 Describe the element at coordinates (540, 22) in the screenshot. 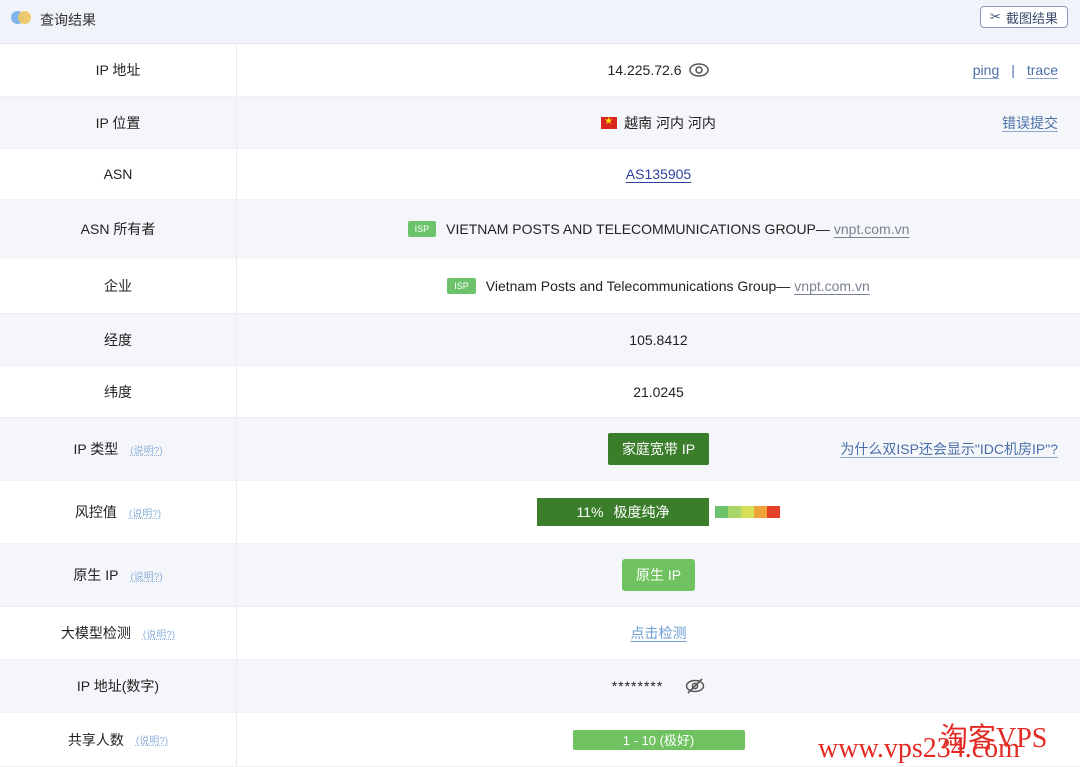

I see `result-header: 查询结果 ✂ 截图结果` at that location.